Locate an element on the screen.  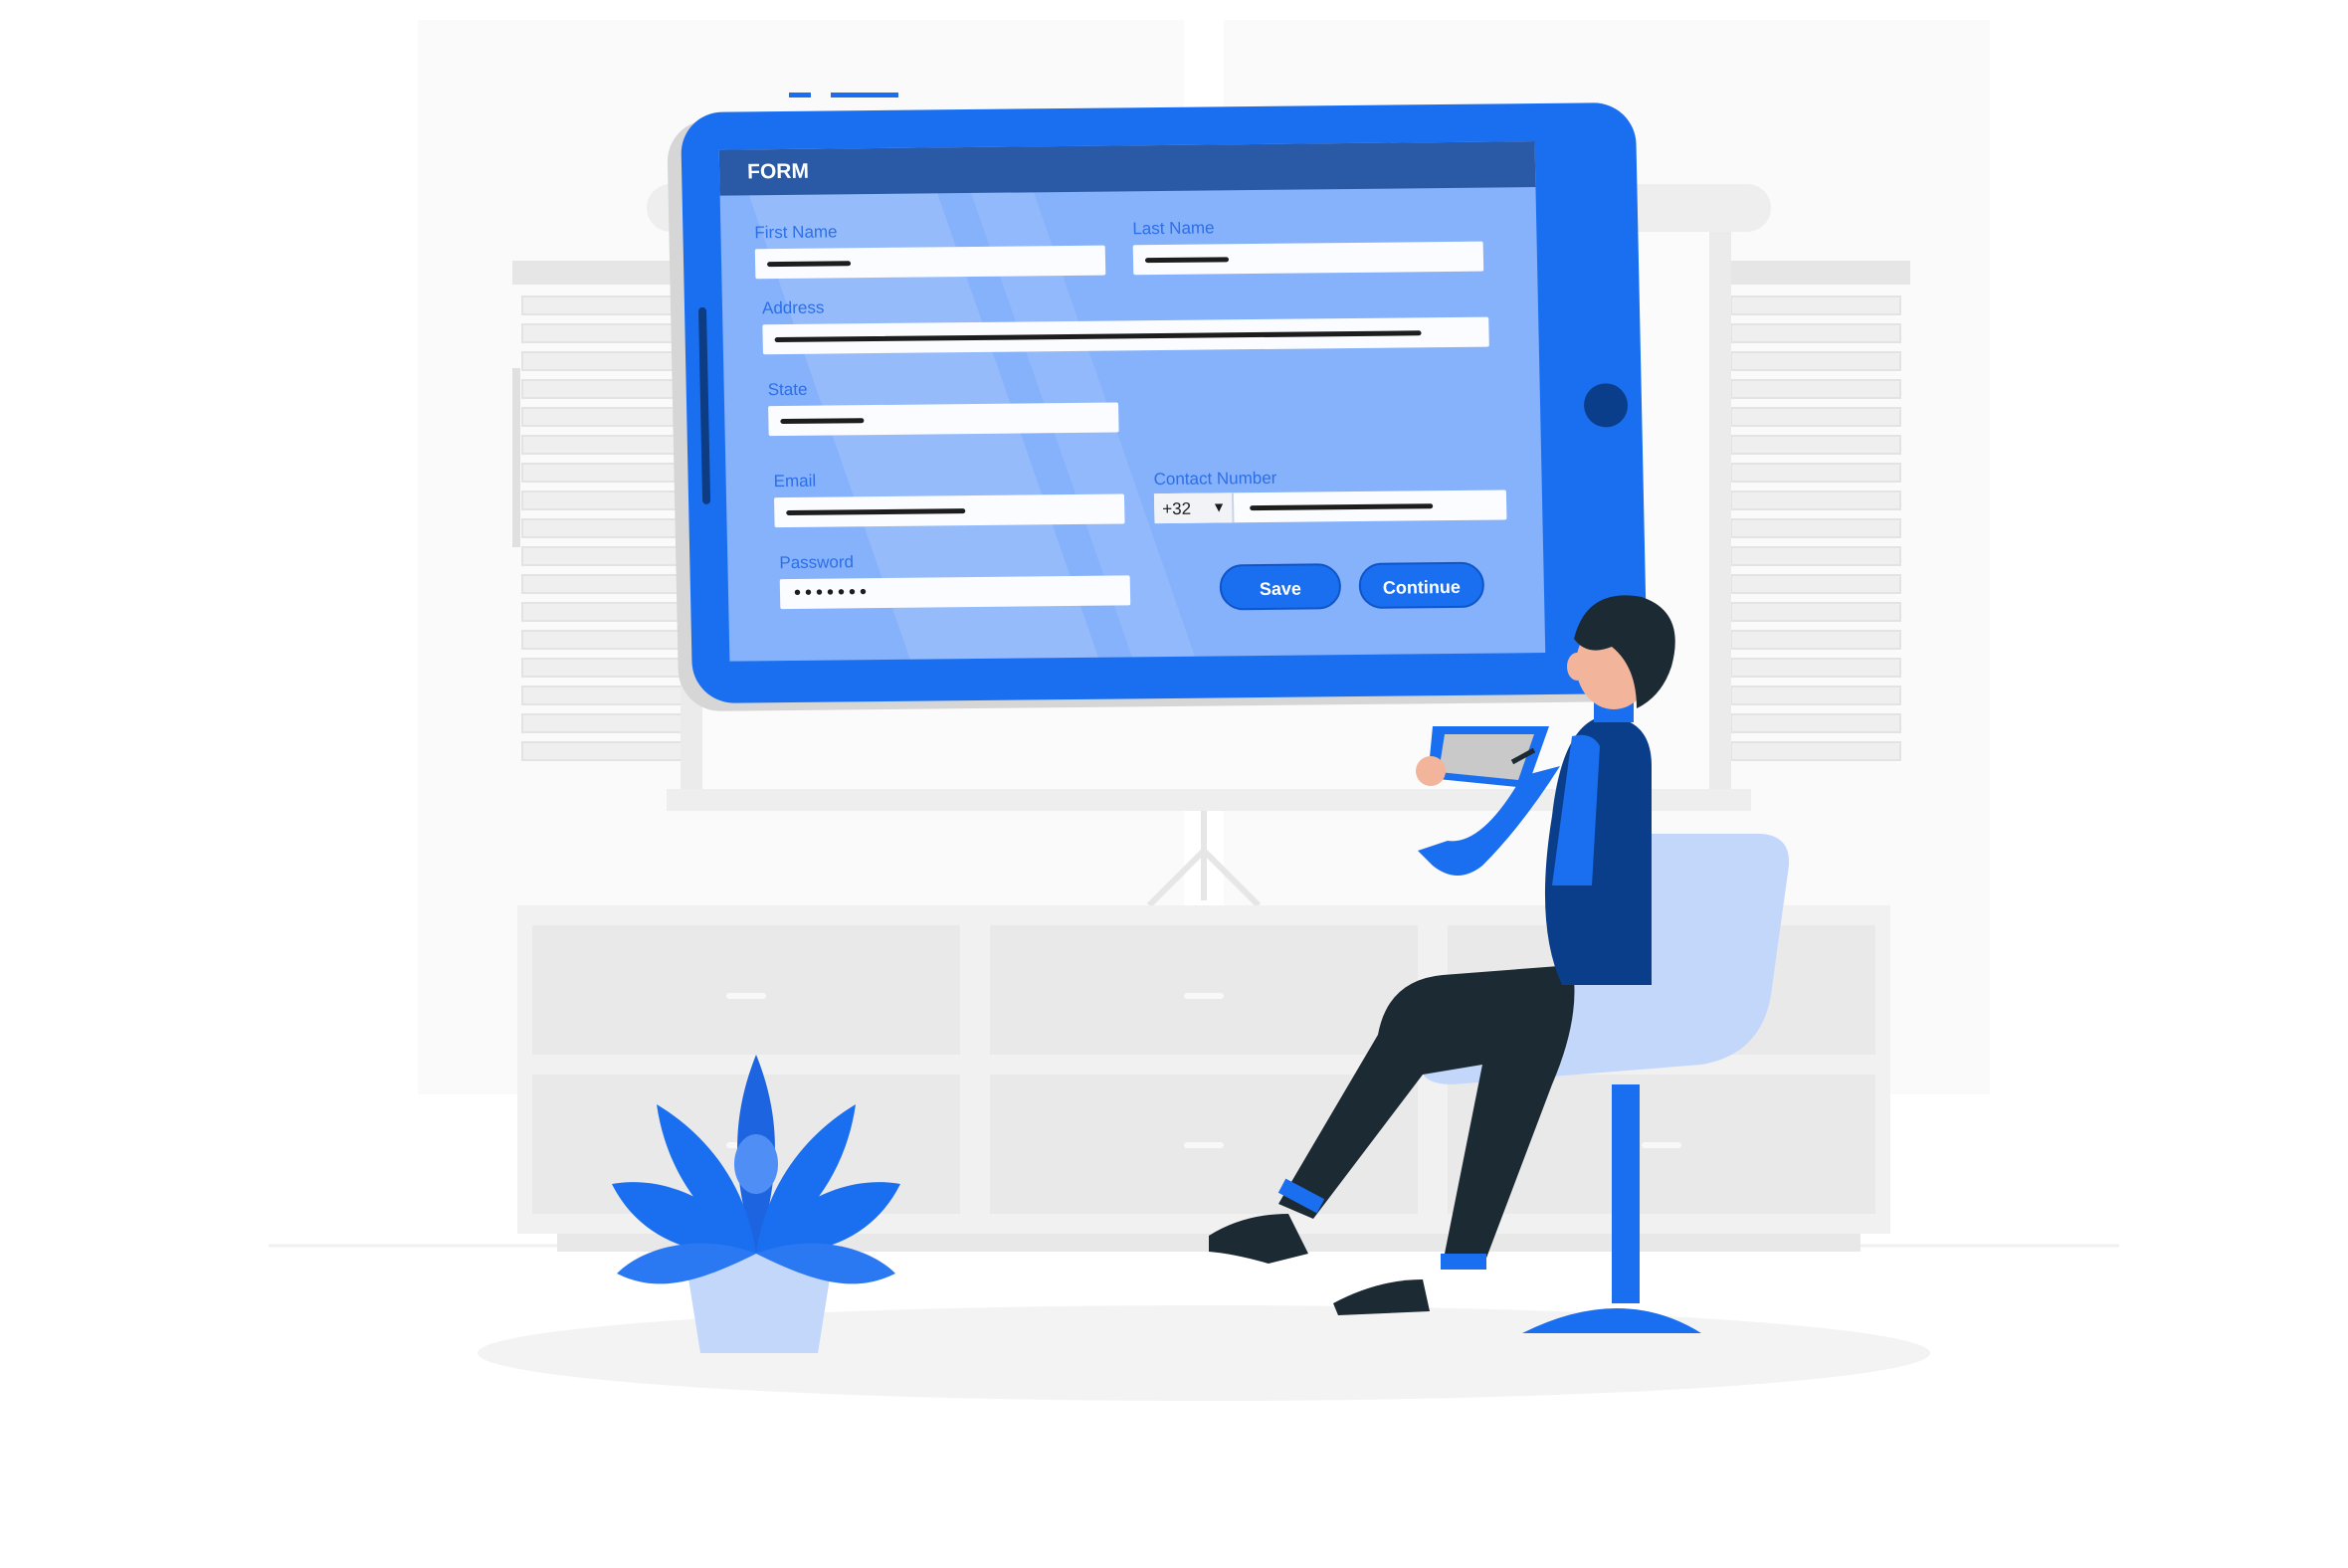
last-name-input is located at coordinates (1308, 258).